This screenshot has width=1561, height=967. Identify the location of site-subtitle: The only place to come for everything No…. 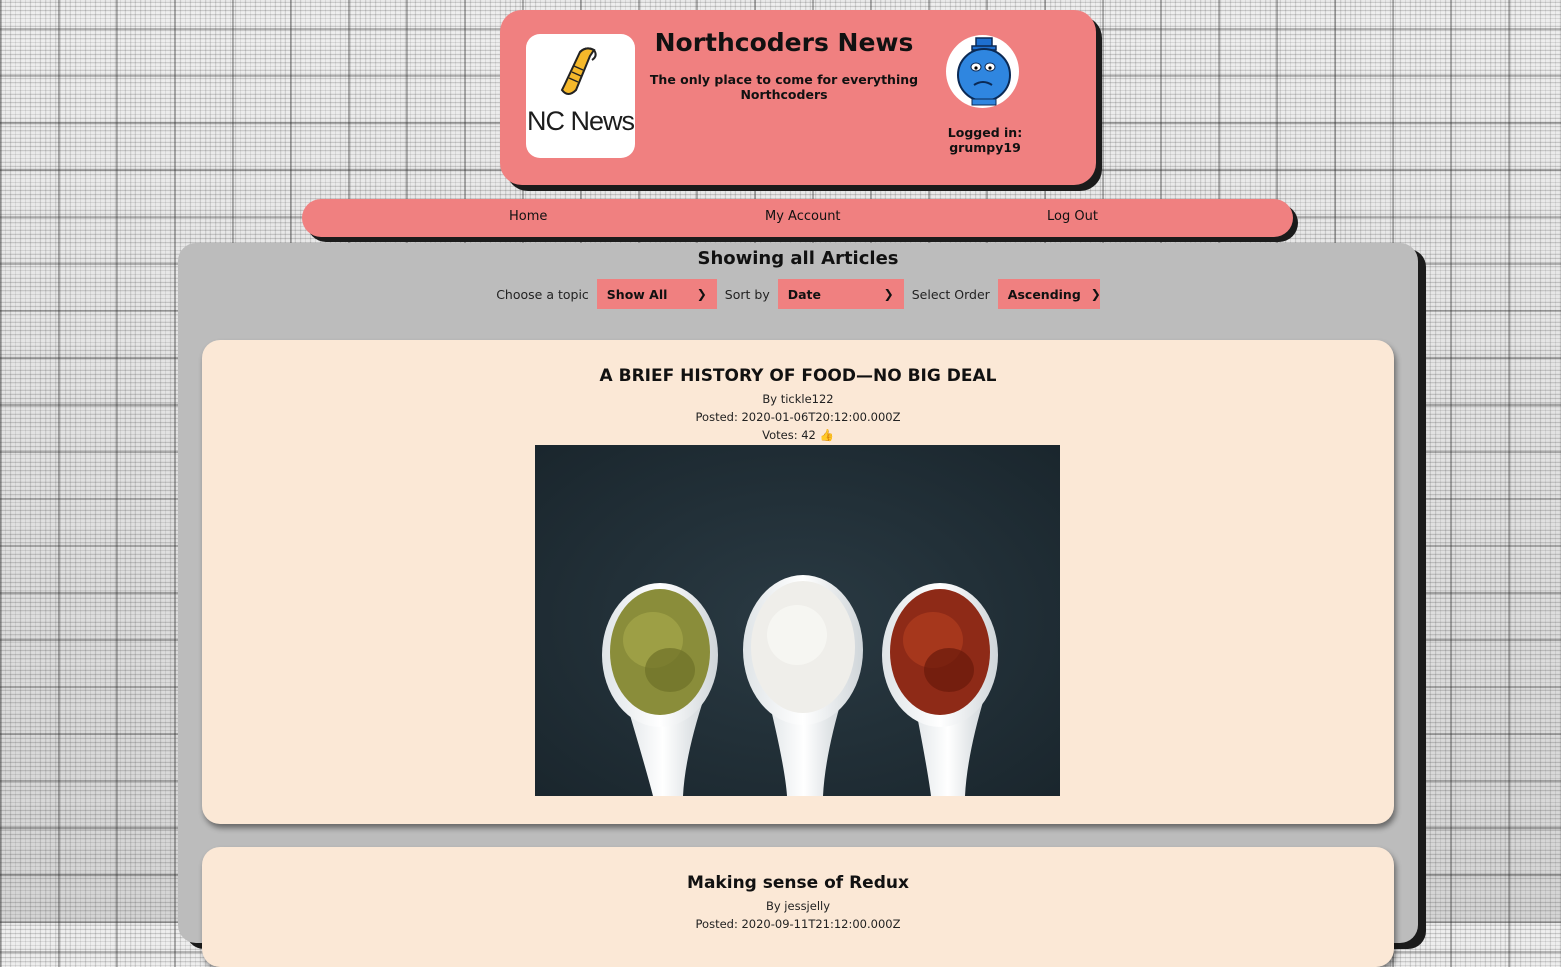
(784, 87).